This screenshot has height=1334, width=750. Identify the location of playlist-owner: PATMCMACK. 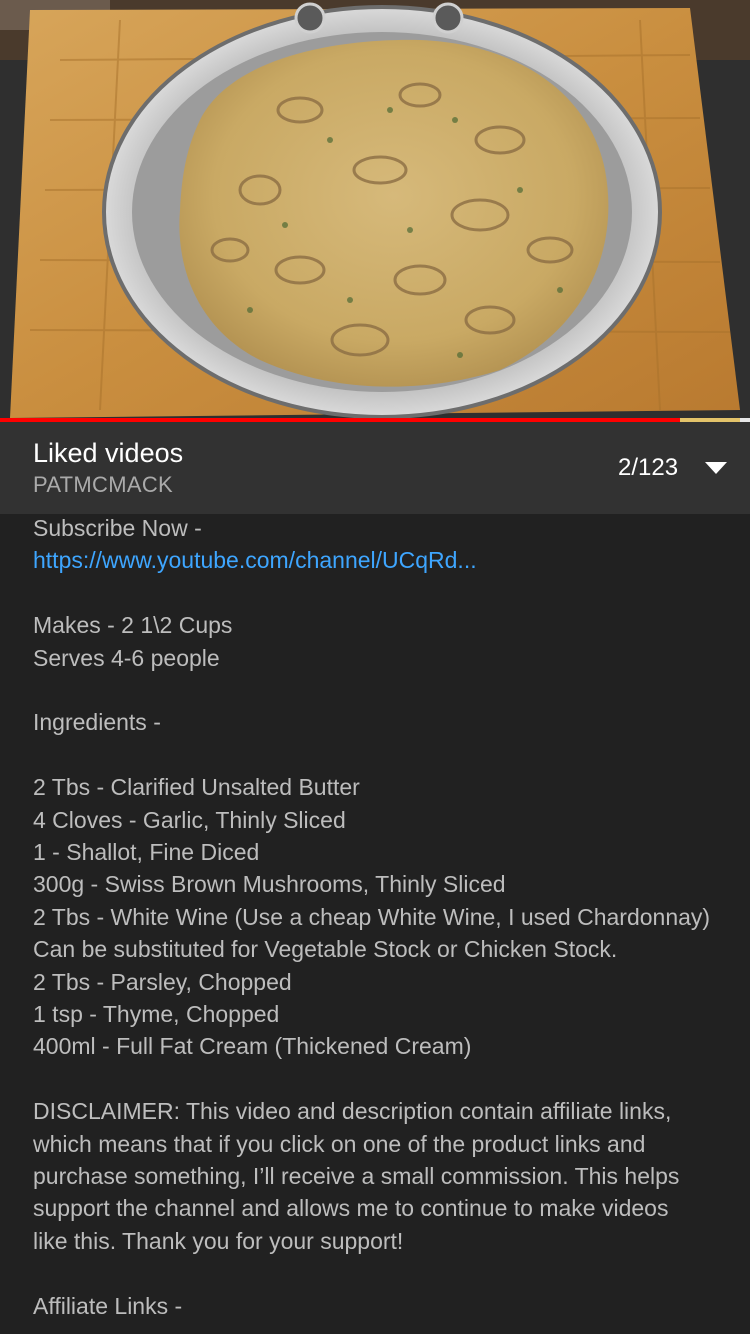
(103, 484).